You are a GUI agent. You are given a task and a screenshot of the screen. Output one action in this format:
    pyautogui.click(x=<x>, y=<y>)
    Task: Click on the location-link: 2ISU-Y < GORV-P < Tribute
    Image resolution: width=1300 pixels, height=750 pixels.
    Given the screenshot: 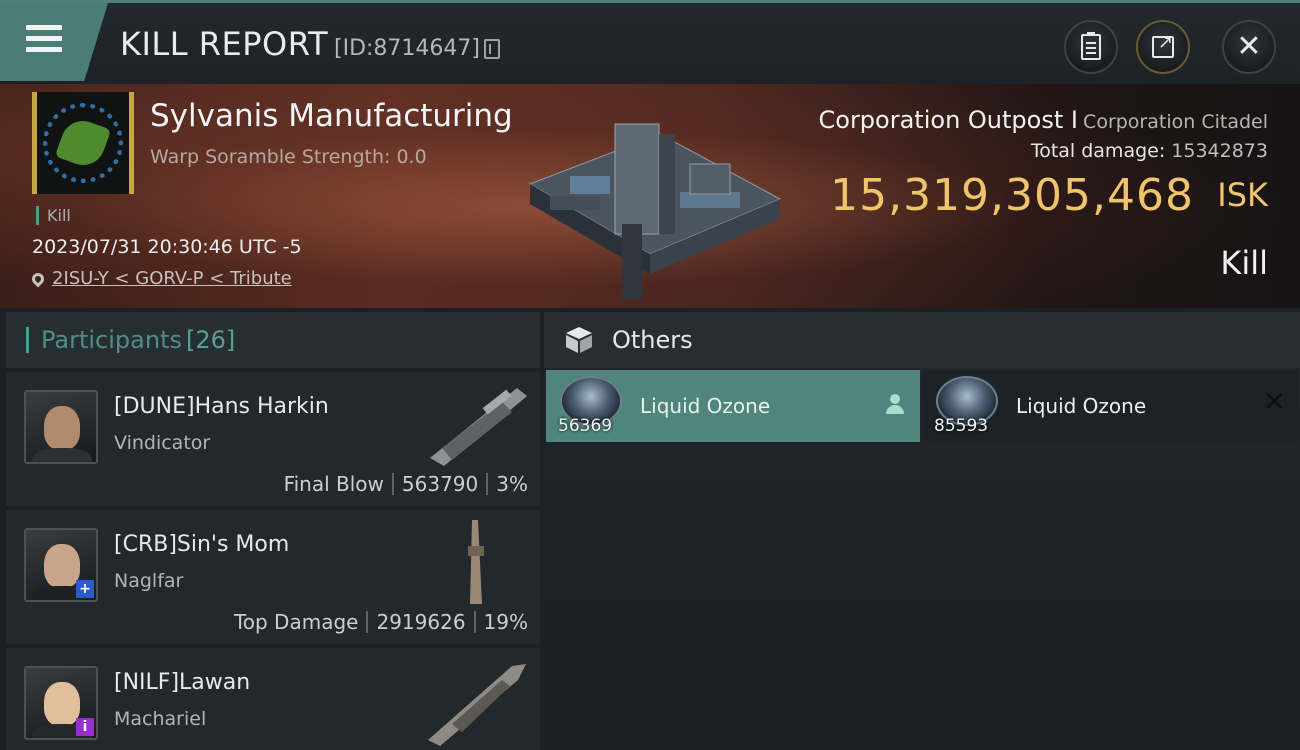 What is the action you would take?
    pyautogui.click(x=172, y=278)
    